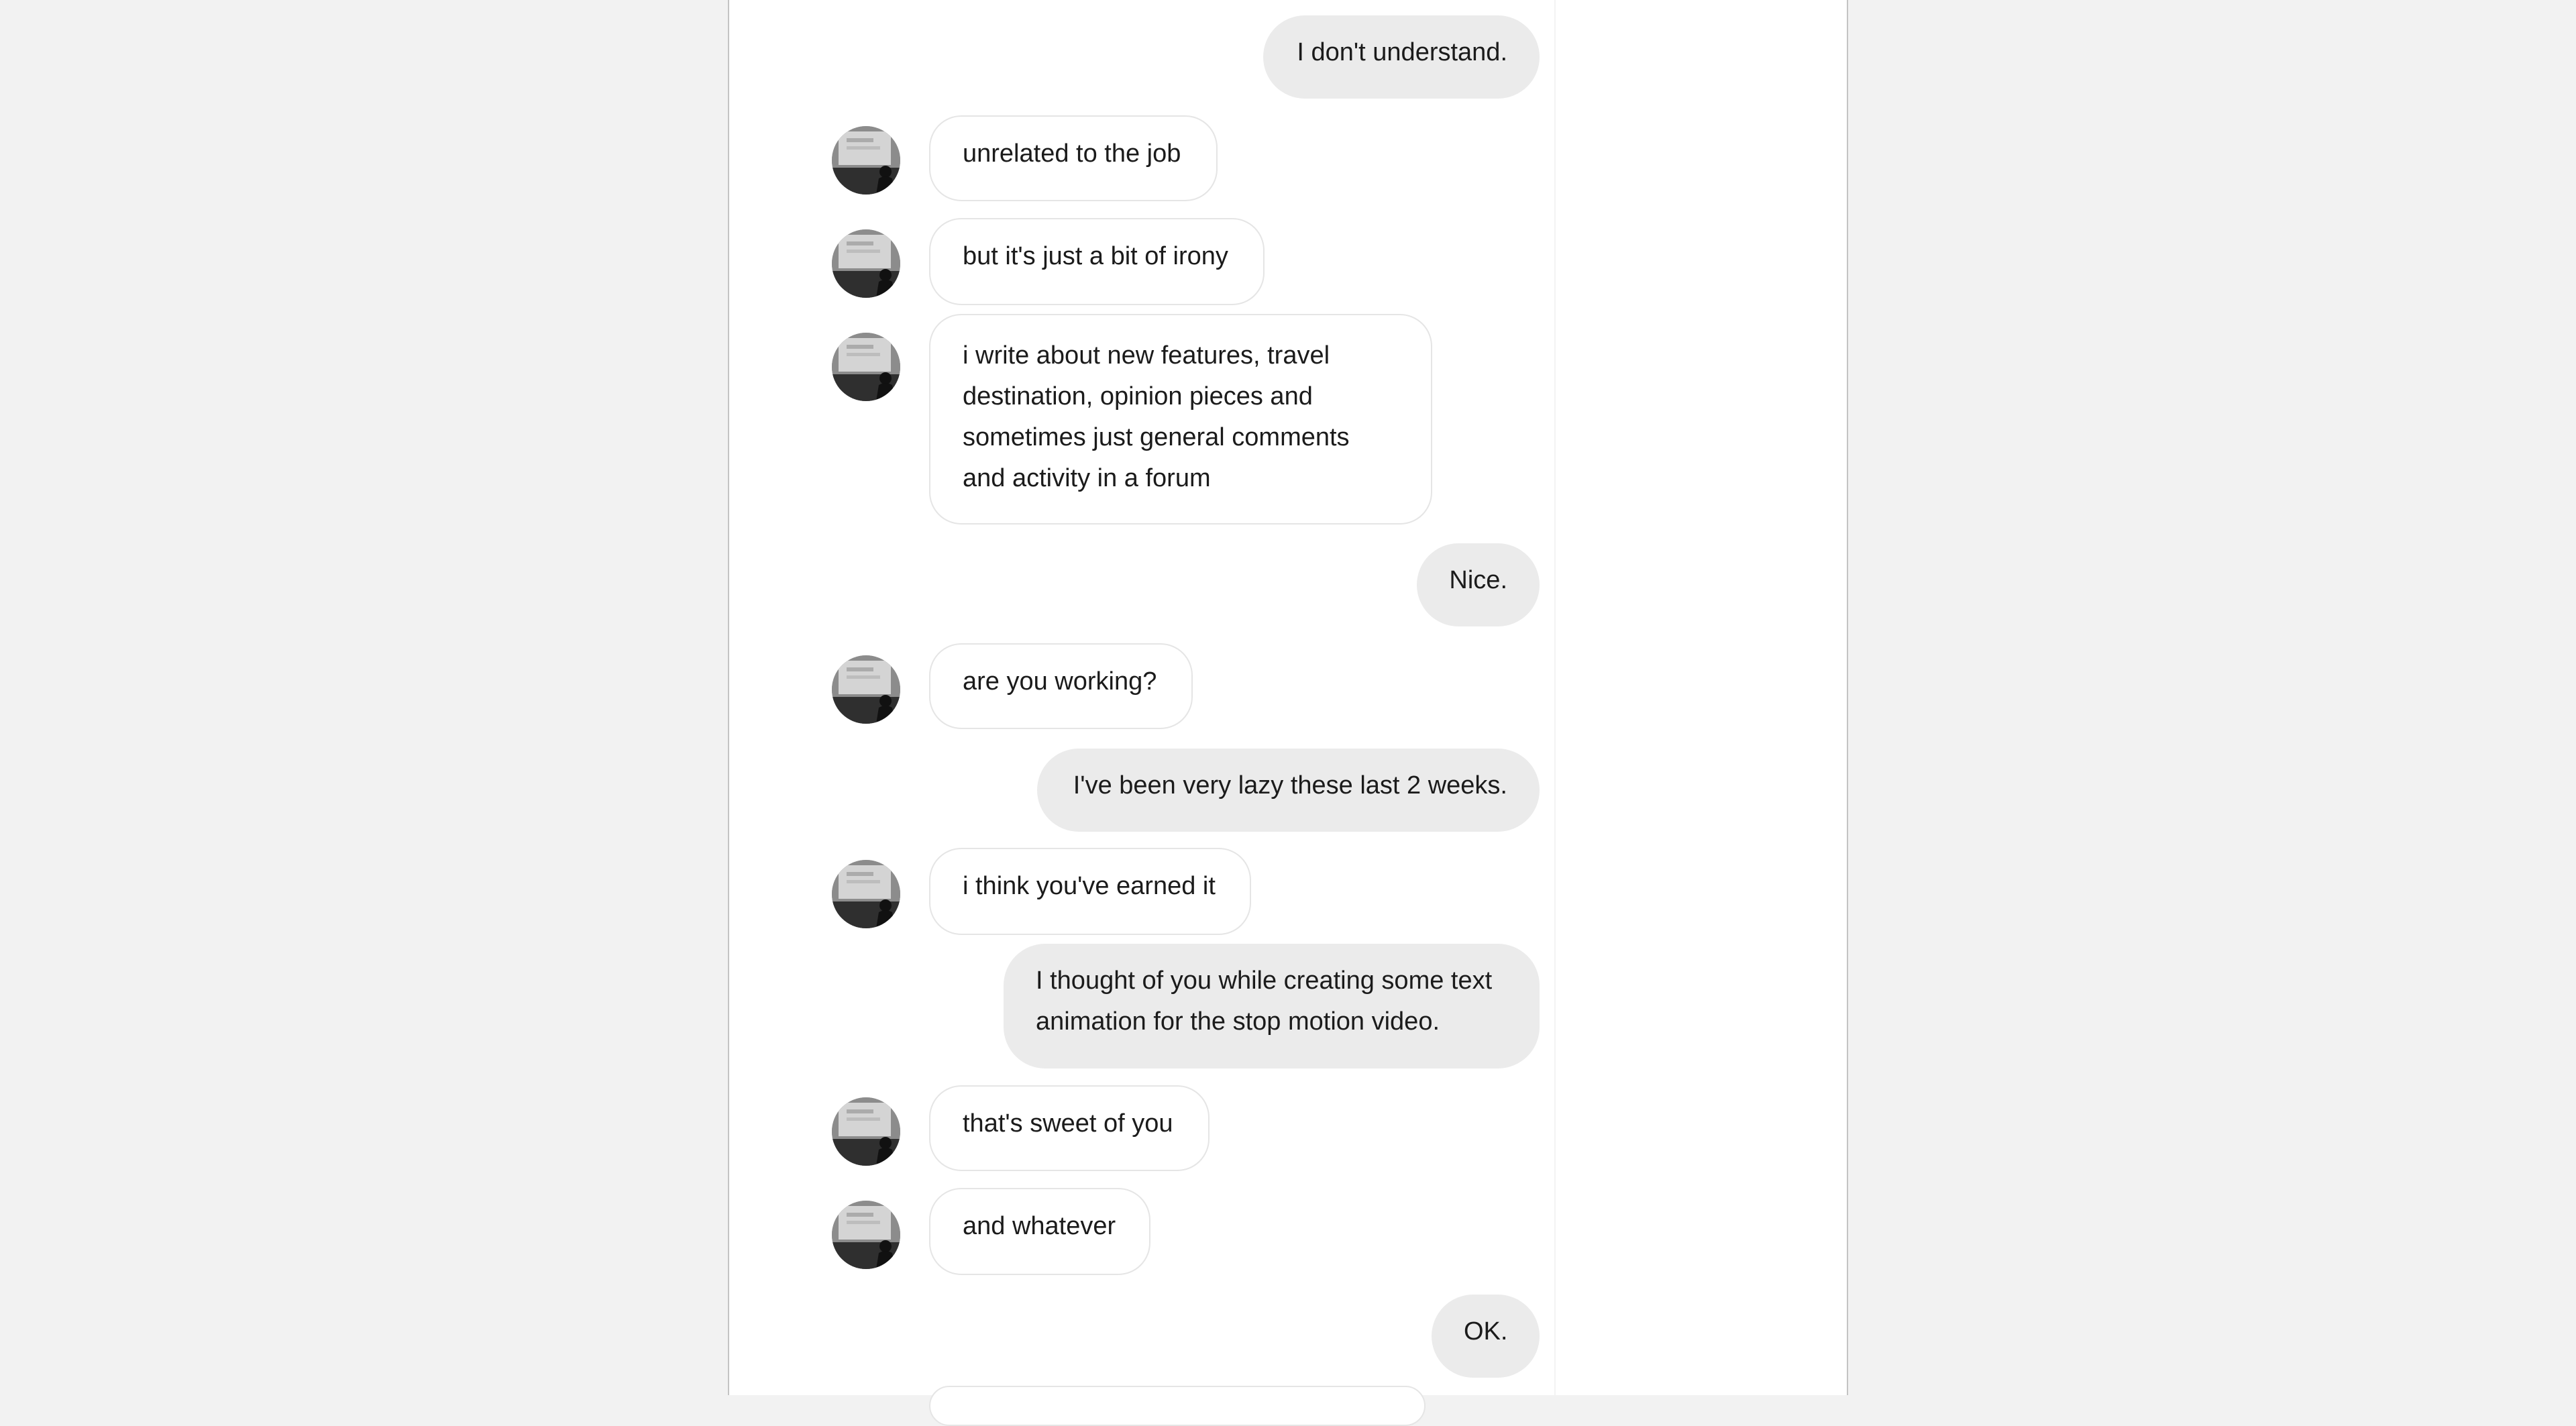 This screenshot has width=2576, height=1426. Describe the element at coordinates (1039, 1226) in the screenshot. I see `message-text: and whatever` at that location.